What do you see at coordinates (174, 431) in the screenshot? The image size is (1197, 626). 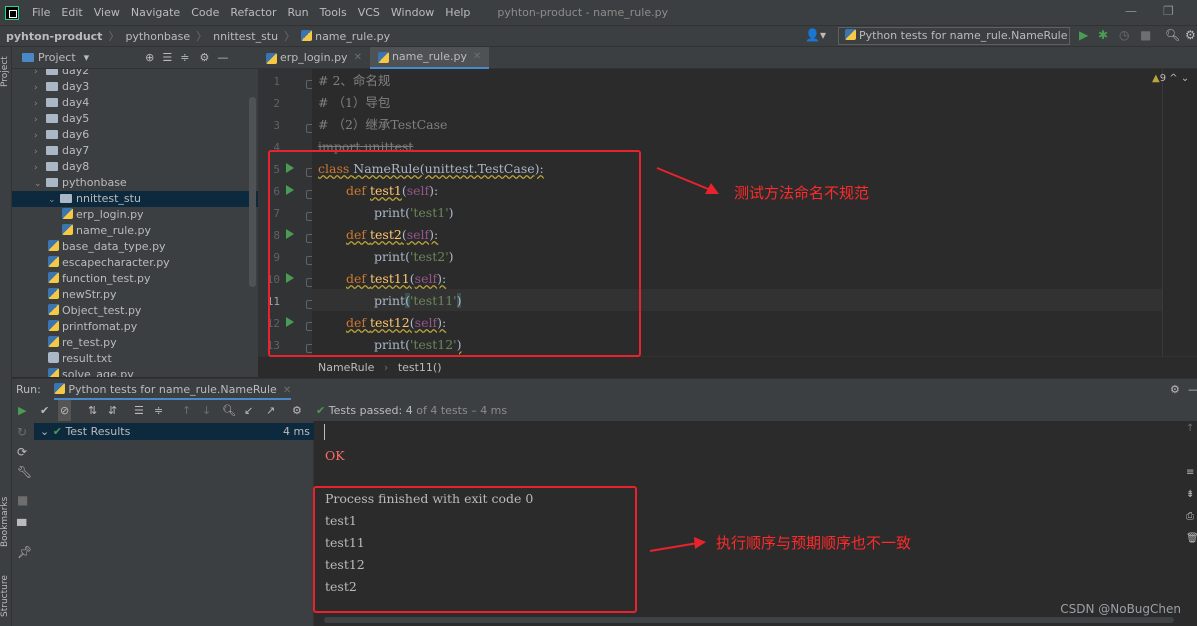 I see `test-results-row: ⌄ ✔ Test Results 4 ms` at bounding box center [174, 431].